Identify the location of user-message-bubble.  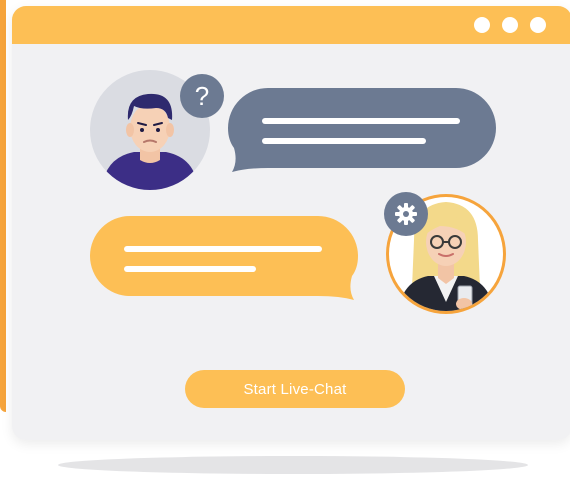
(224, 258).